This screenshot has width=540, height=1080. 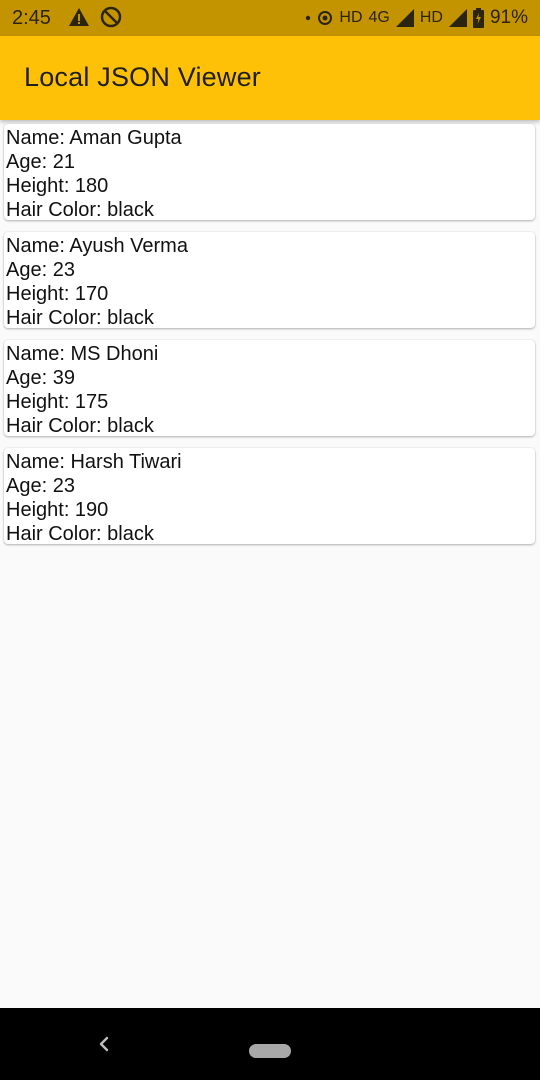 What do you see at coordinates (416, 18) in the screenshot?
I see `status-system-icons: HD 4G HD 91%` at bounding box center [416, 18].